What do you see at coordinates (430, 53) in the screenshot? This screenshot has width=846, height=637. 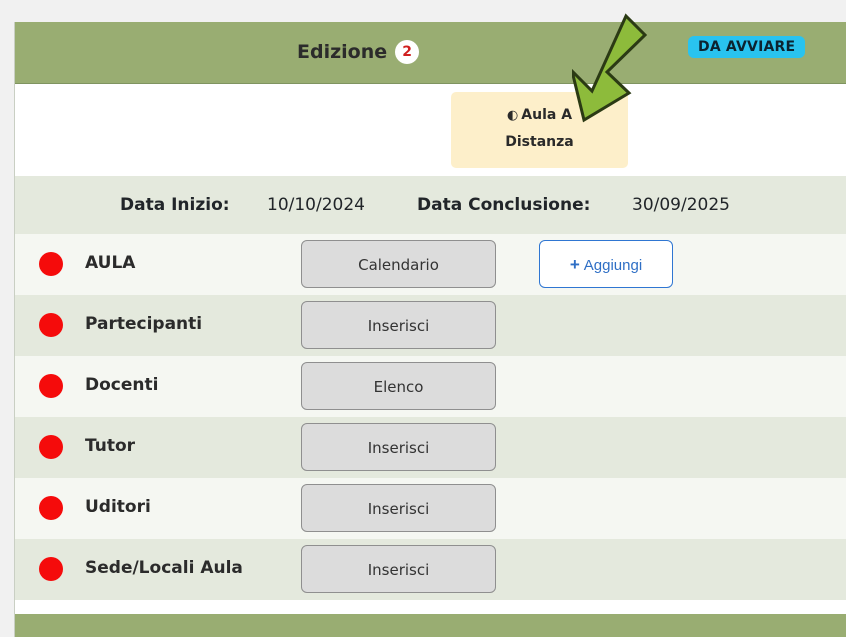 I see `card-header: Edizione 2 DA AVVIARE` at bounding box center [430, 53].